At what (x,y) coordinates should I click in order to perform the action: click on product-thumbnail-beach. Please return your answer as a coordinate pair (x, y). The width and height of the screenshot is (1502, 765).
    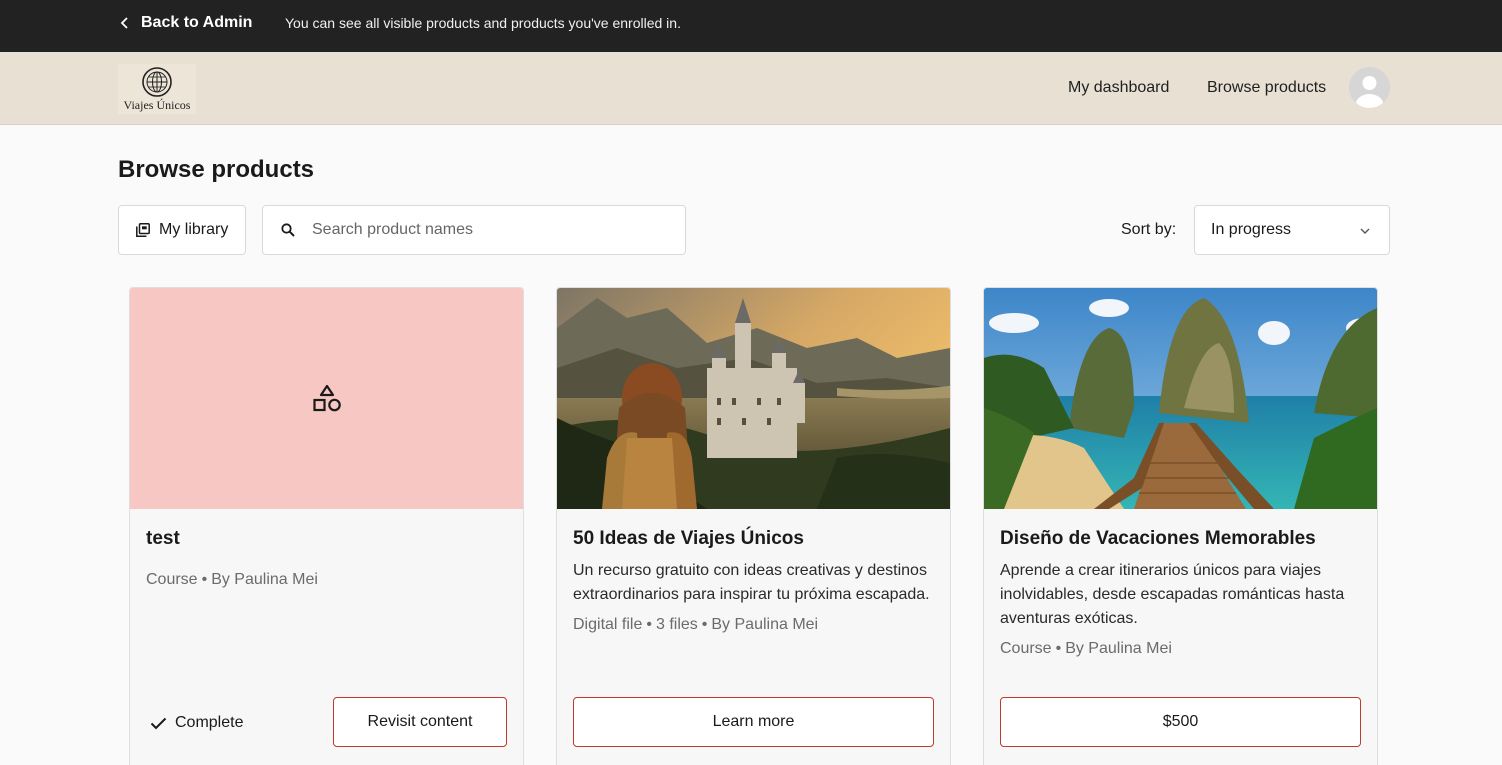
    Looking at the image, I should click on (1180, 398).